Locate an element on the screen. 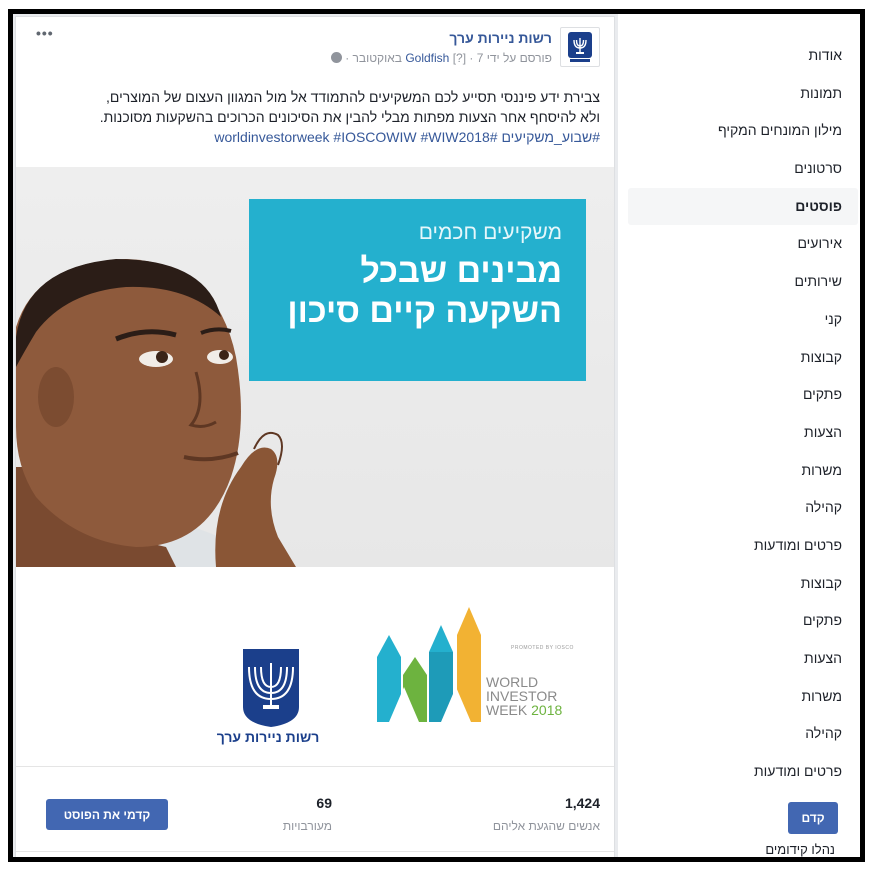 The image size is (873, 869). banner-headline-line1: מבינים שבכל is located at coordinates (461, 271).